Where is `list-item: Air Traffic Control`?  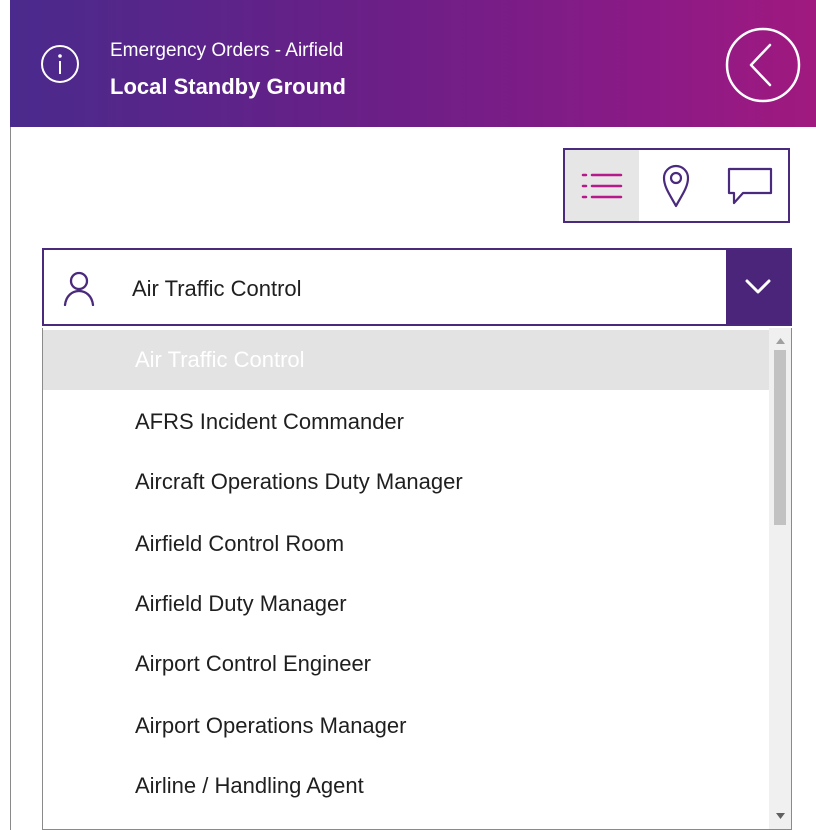
list-item: Air Traffic Control is located at coordinates (406, 360).